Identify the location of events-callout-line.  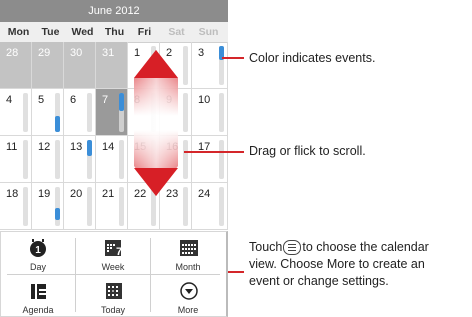
(233, 58).